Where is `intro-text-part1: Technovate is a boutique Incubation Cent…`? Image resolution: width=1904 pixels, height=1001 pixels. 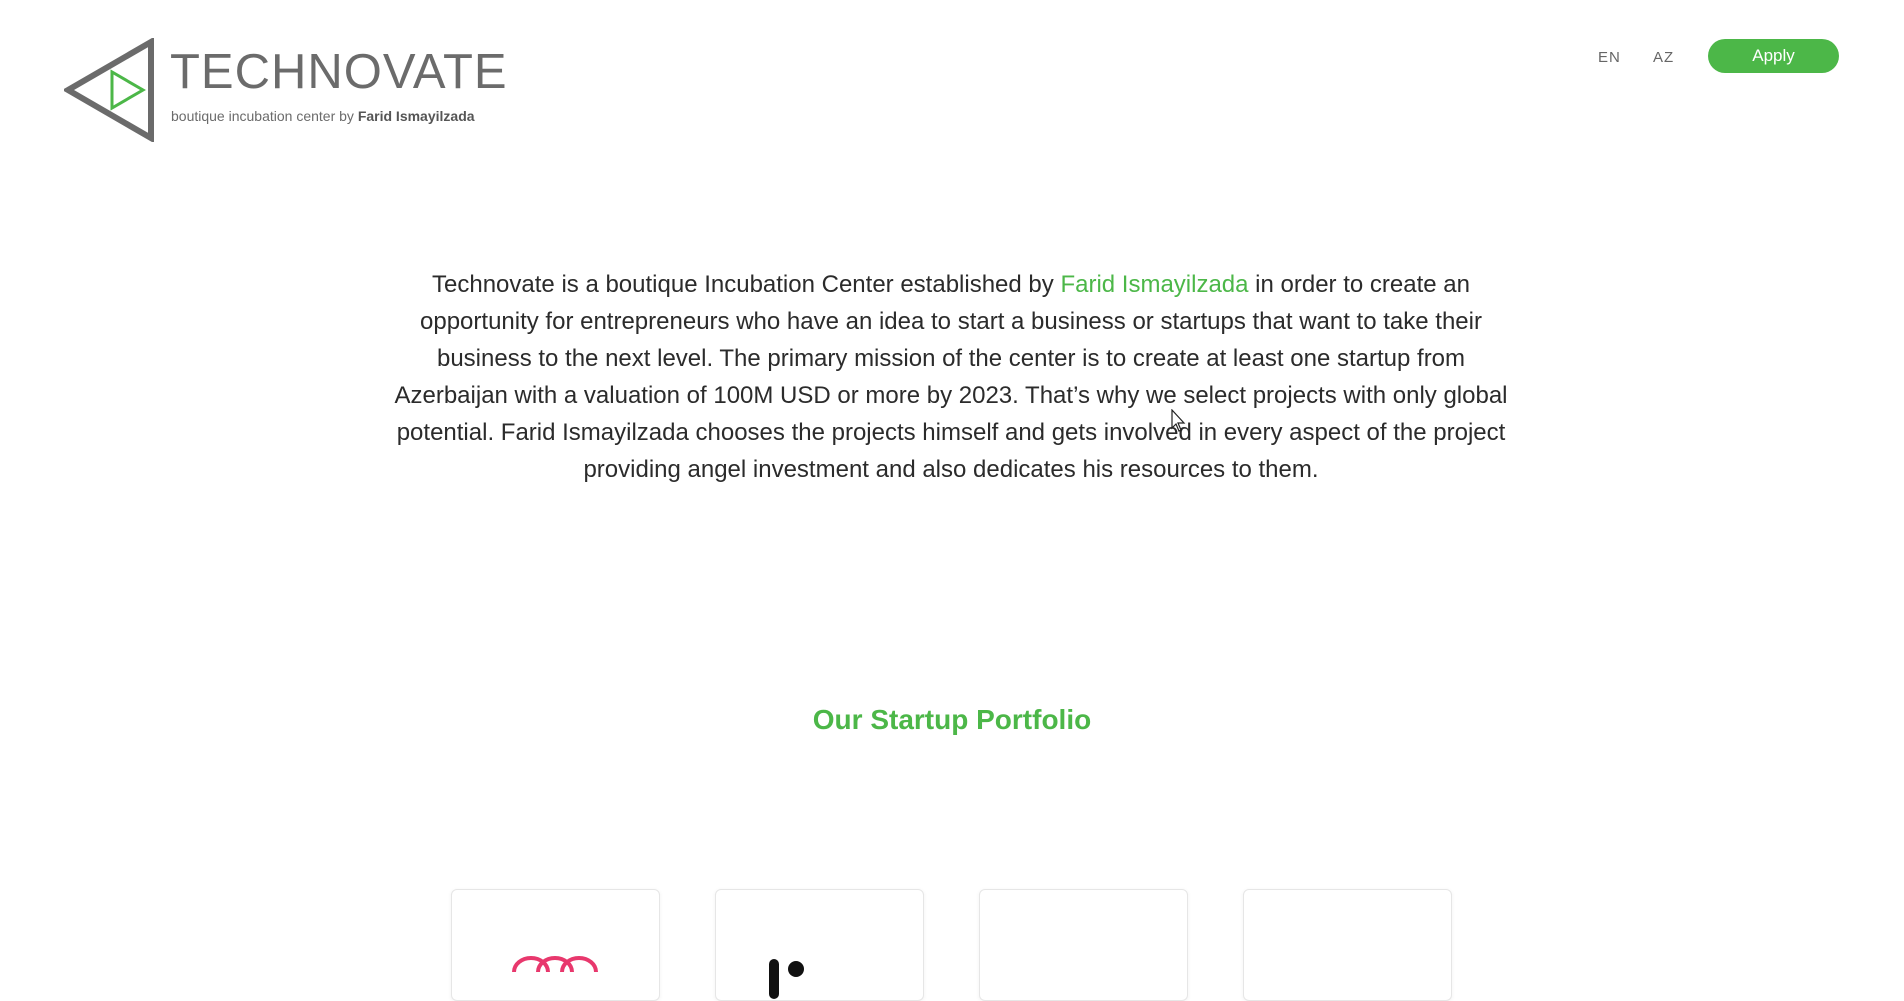 intro-text-part1: Technovate is a boutique Incubation Cent… is located at coordinates (746, 284).